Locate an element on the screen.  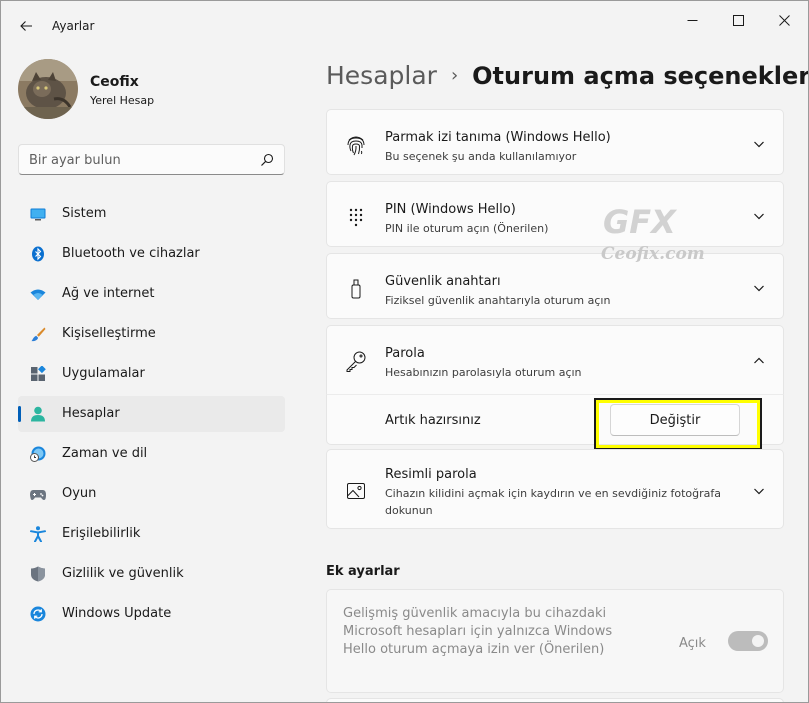
sidebar-item-network: Ağ ve internet is located at coordinates (151, 294).